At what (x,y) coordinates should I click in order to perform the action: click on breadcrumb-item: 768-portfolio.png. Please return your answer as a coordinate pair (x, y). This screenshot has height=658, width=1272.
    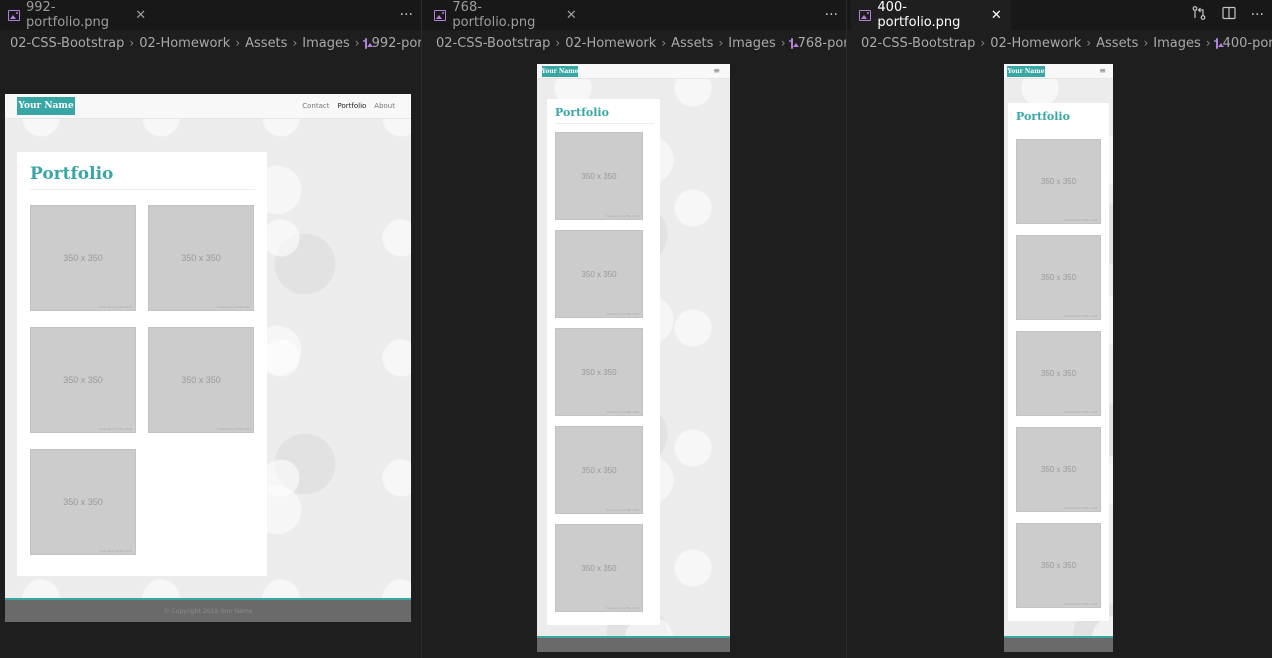
    Looking at the image, I should click on (822, 43).